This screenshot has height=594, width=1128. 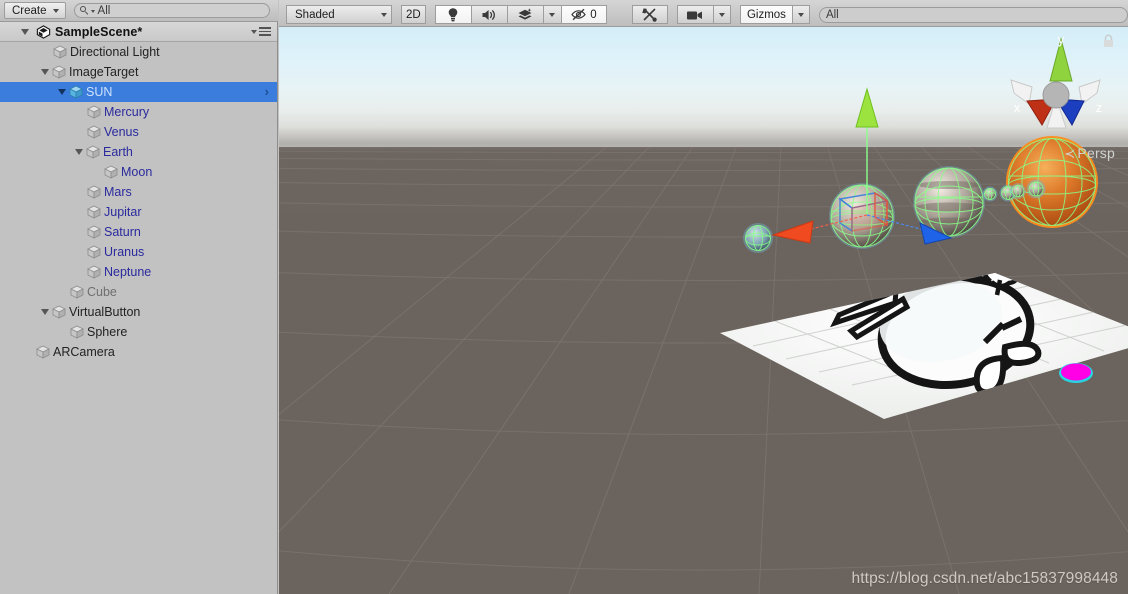 What do you see at coordinates (138, 152) in the screenshot?
I see `hierarchy-item-earth: Earth` at bounding box center [138, 152].